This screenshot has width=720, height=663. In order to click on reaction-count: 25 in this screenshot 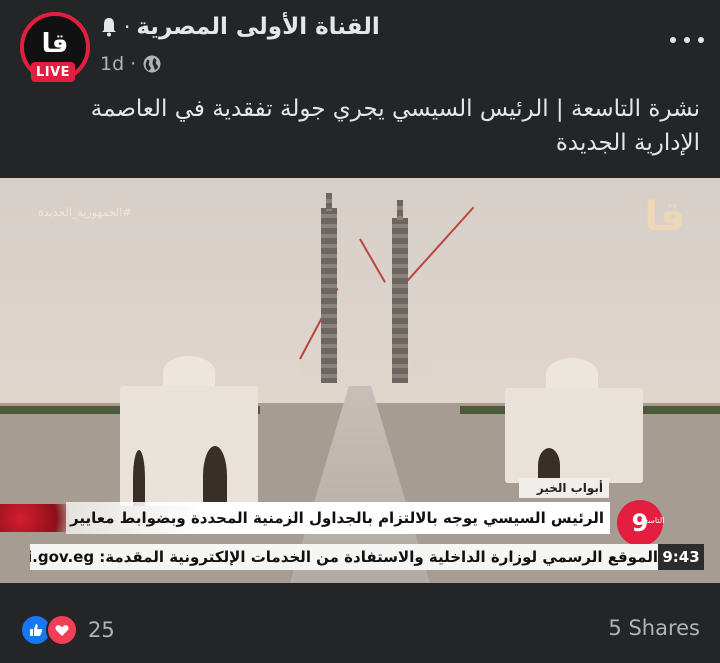, I will do `click(101, 630)`.